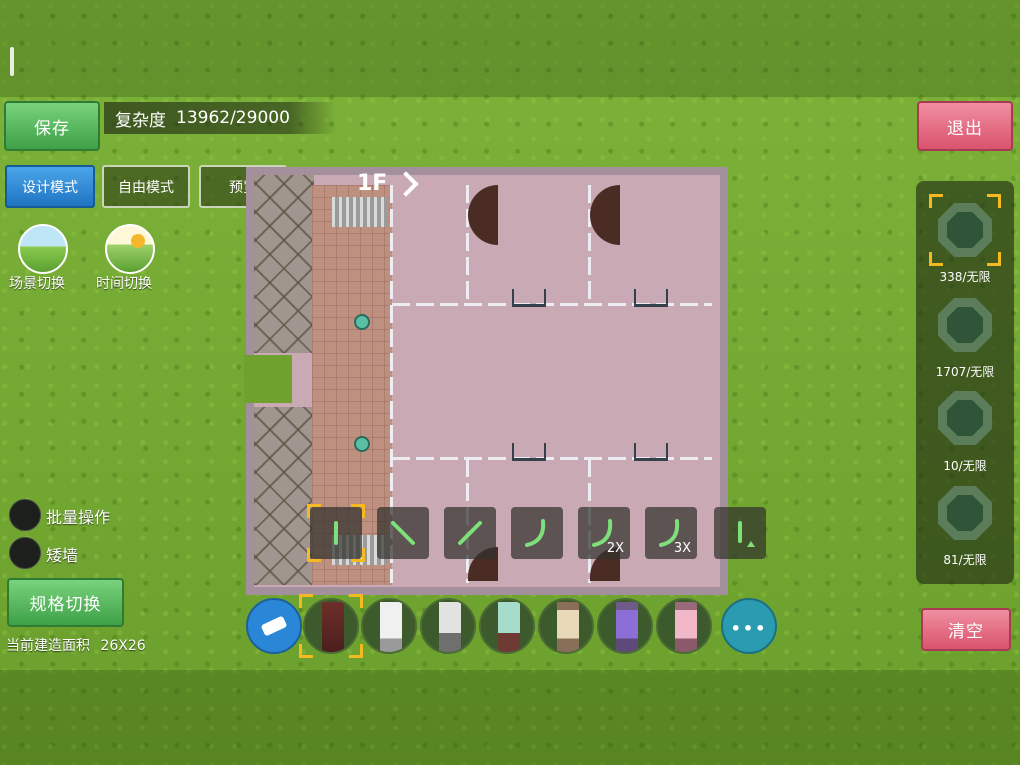  What do you see at coordinates (965, 126) in the screenshot?
I see `exit-button: 退出` at bounding box center [965, 126].